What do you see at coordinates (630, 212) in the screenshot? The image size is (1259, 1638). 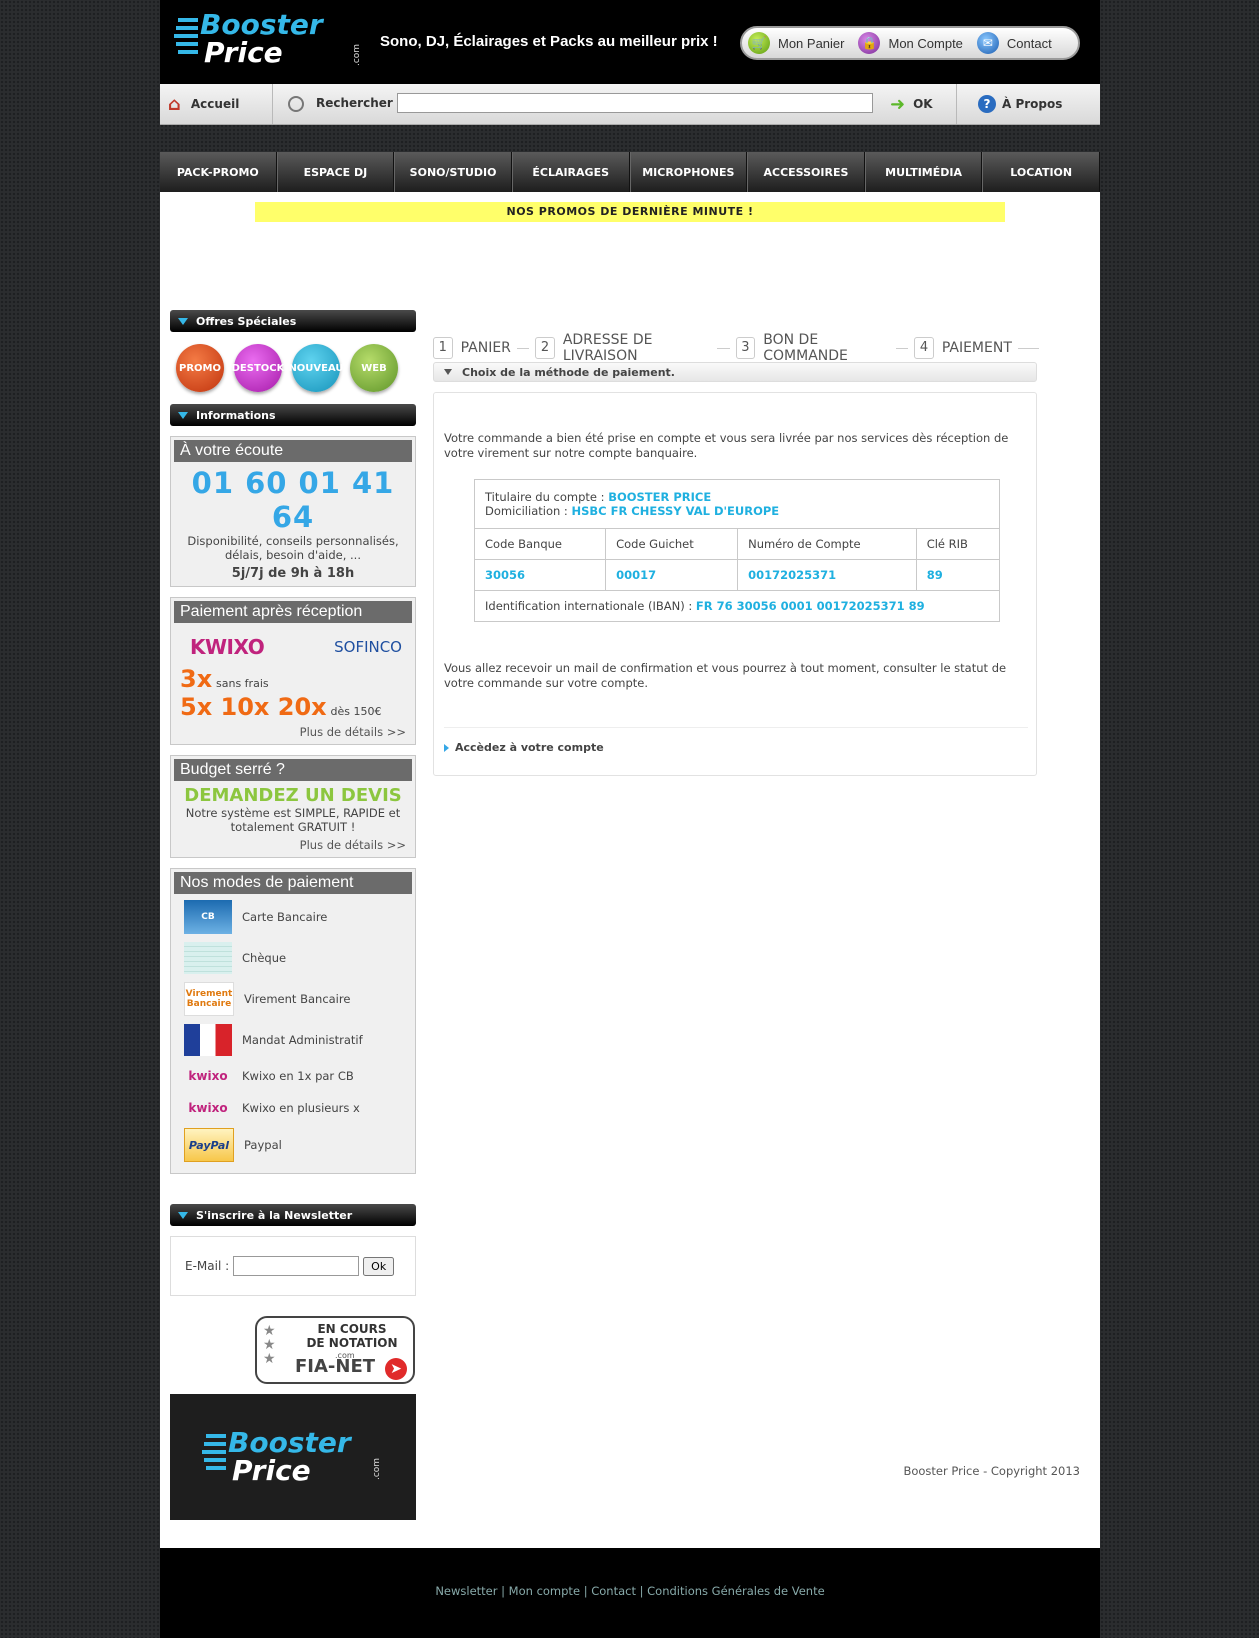 I see `promo-banner: NOS PROMOS DE DERNIÈRE MINUTE !` at bounding box center [630, 212].